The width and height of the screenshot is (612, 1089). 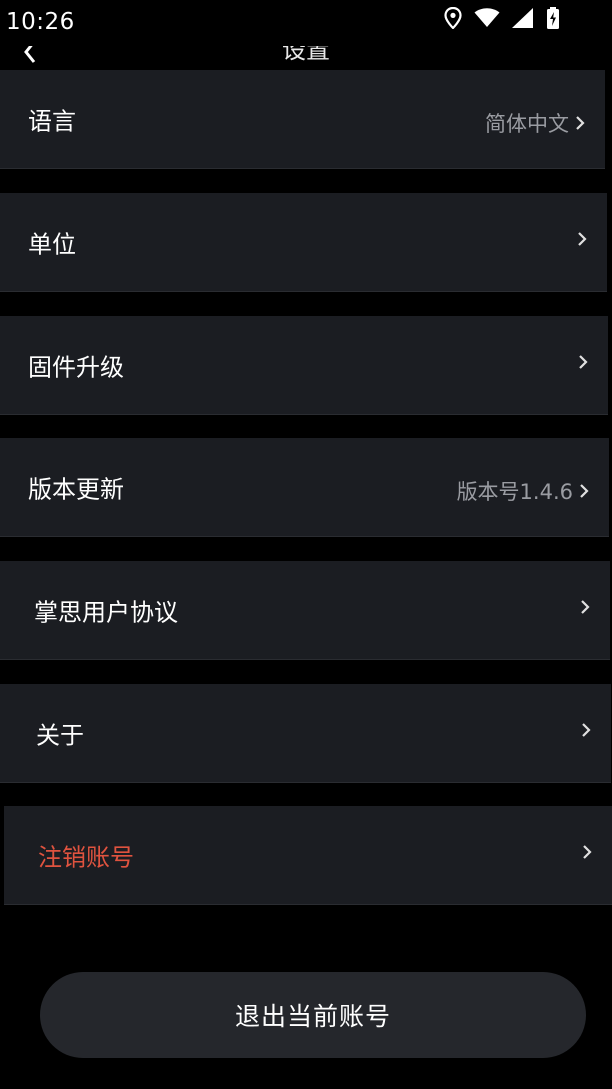 I want to click on logout-button: 退出当前账号, so click(x=313, y=1015).